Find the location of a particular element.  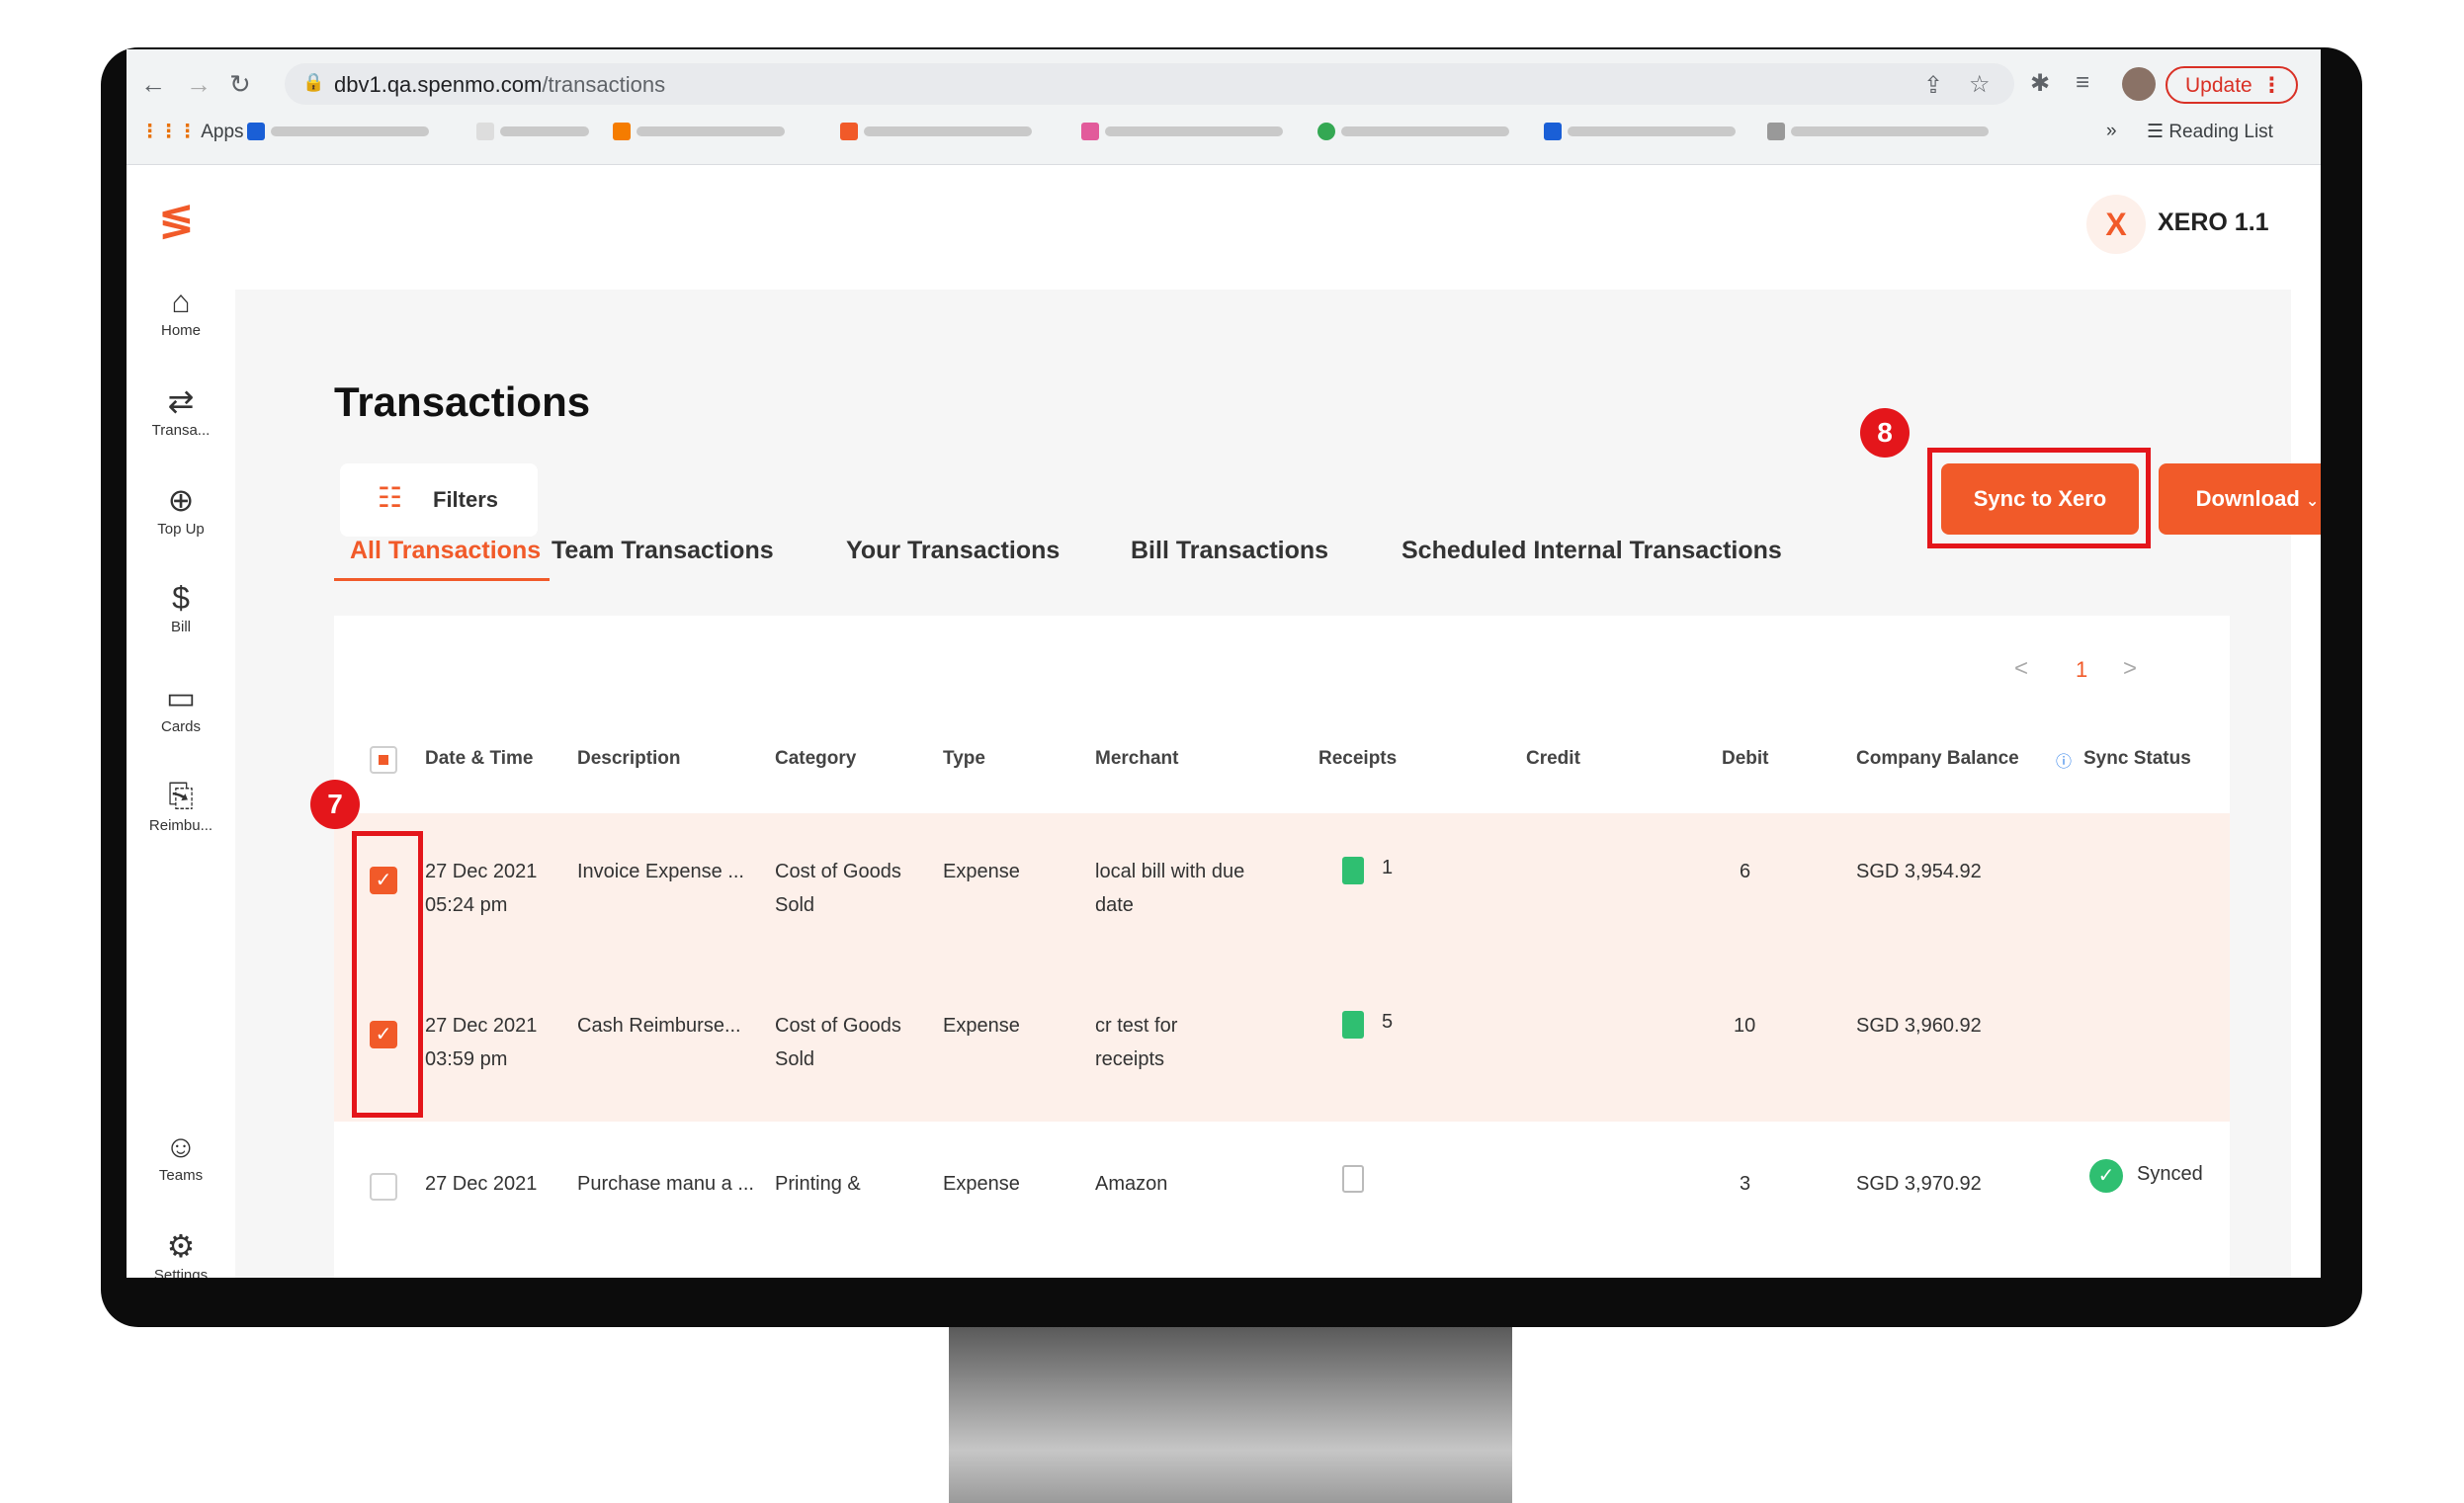

row-category-cont: Sold is located at coordinates (795, 905).